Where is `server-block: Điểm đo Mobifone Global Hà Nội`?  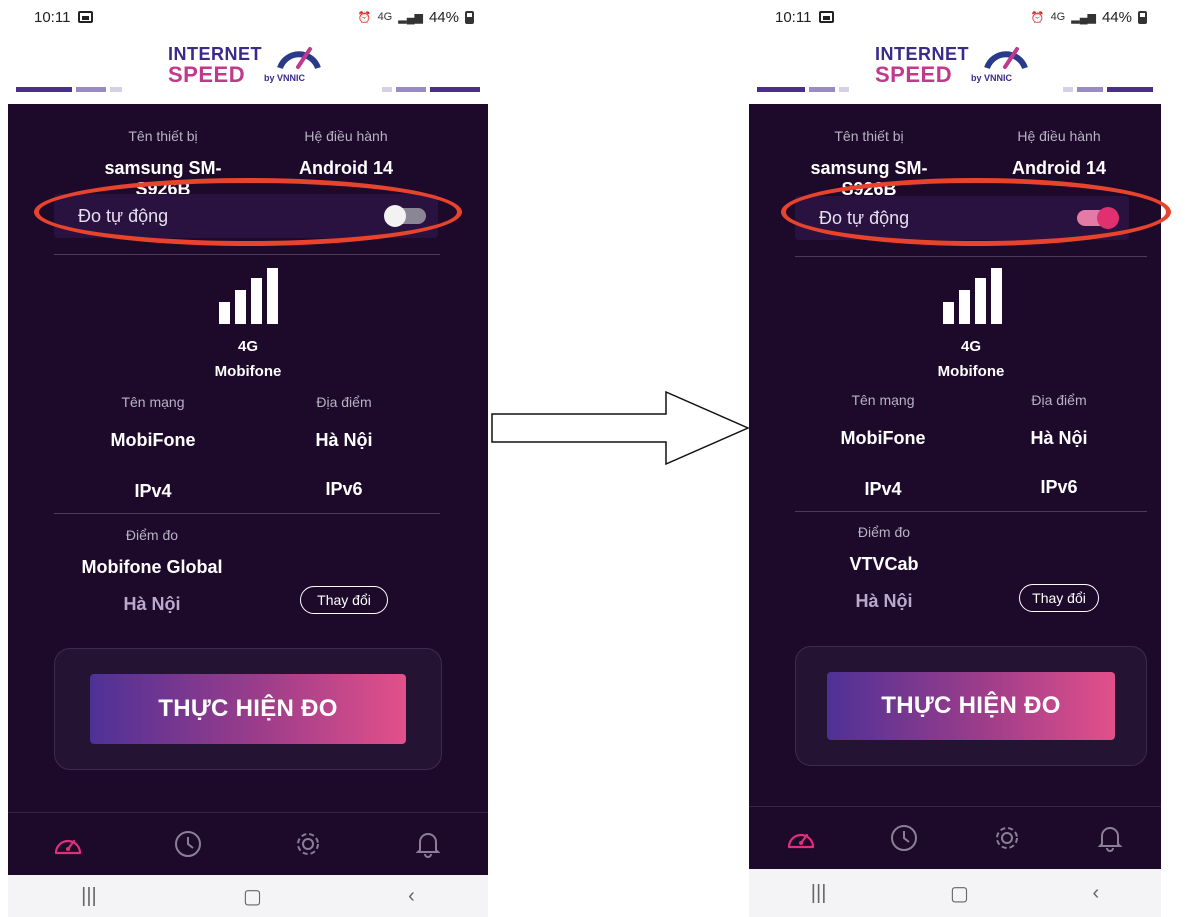
server-block: Điểm đo Mobifone Global Hà Nội is located at coordinates (152, 571).